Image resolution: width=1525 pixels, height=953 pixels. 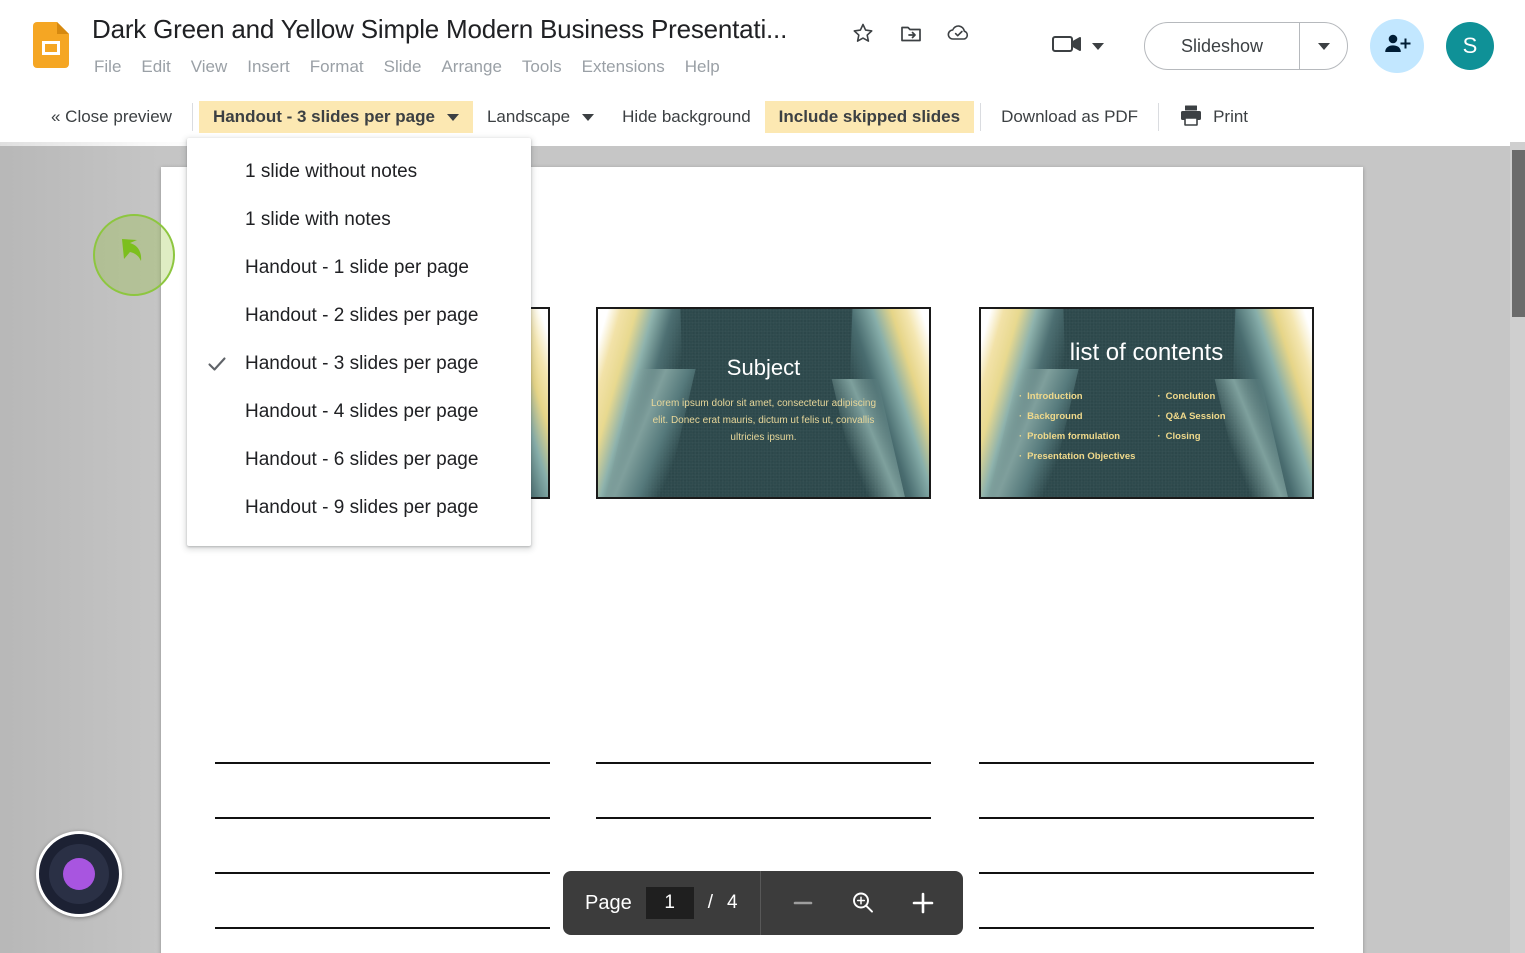 I want to click on title-action-icons, so click(x=911, y=33).